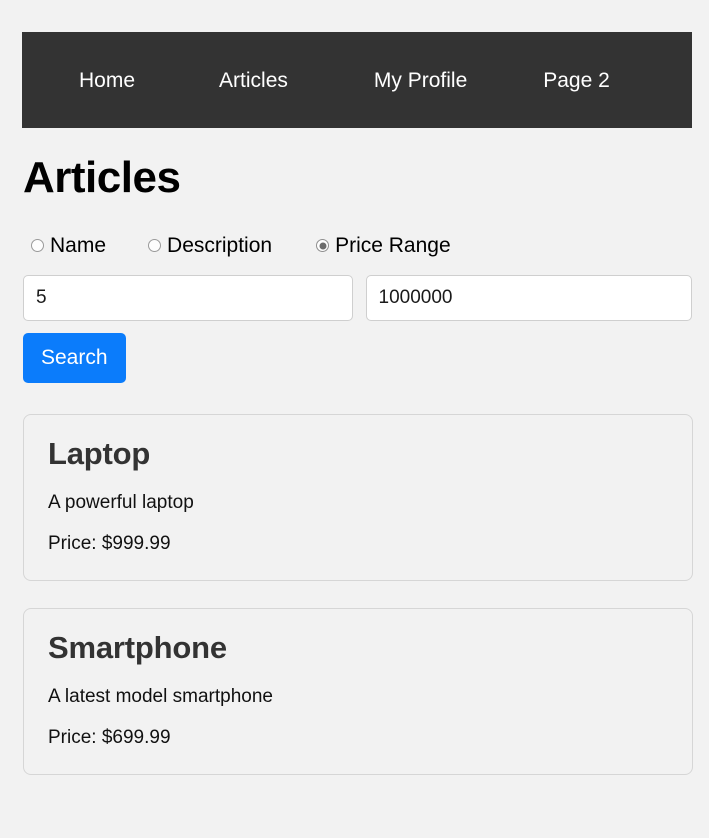 The image size is (709, 838). Describe the element at coordinates (188, 298) in the screenshot. I see `min-price-input` at that location.